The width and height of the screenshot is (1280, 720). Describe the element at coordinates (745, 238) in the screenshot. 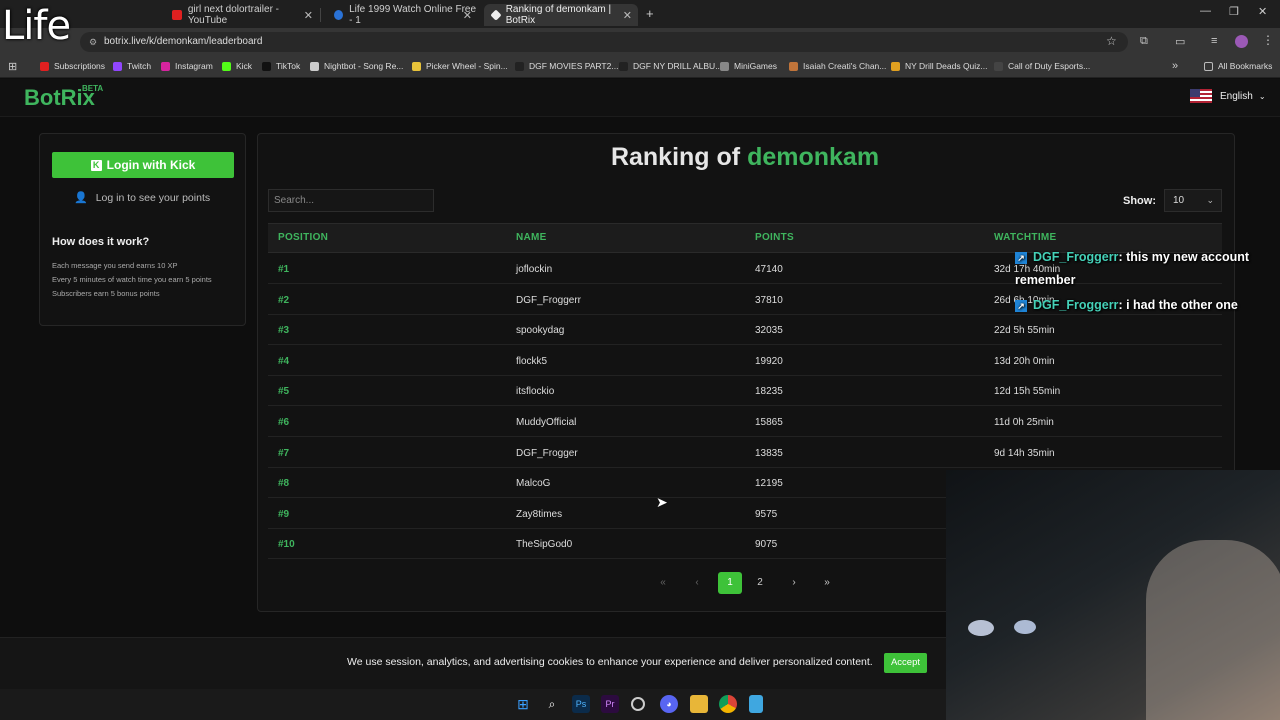

I see `table-header` at that location.